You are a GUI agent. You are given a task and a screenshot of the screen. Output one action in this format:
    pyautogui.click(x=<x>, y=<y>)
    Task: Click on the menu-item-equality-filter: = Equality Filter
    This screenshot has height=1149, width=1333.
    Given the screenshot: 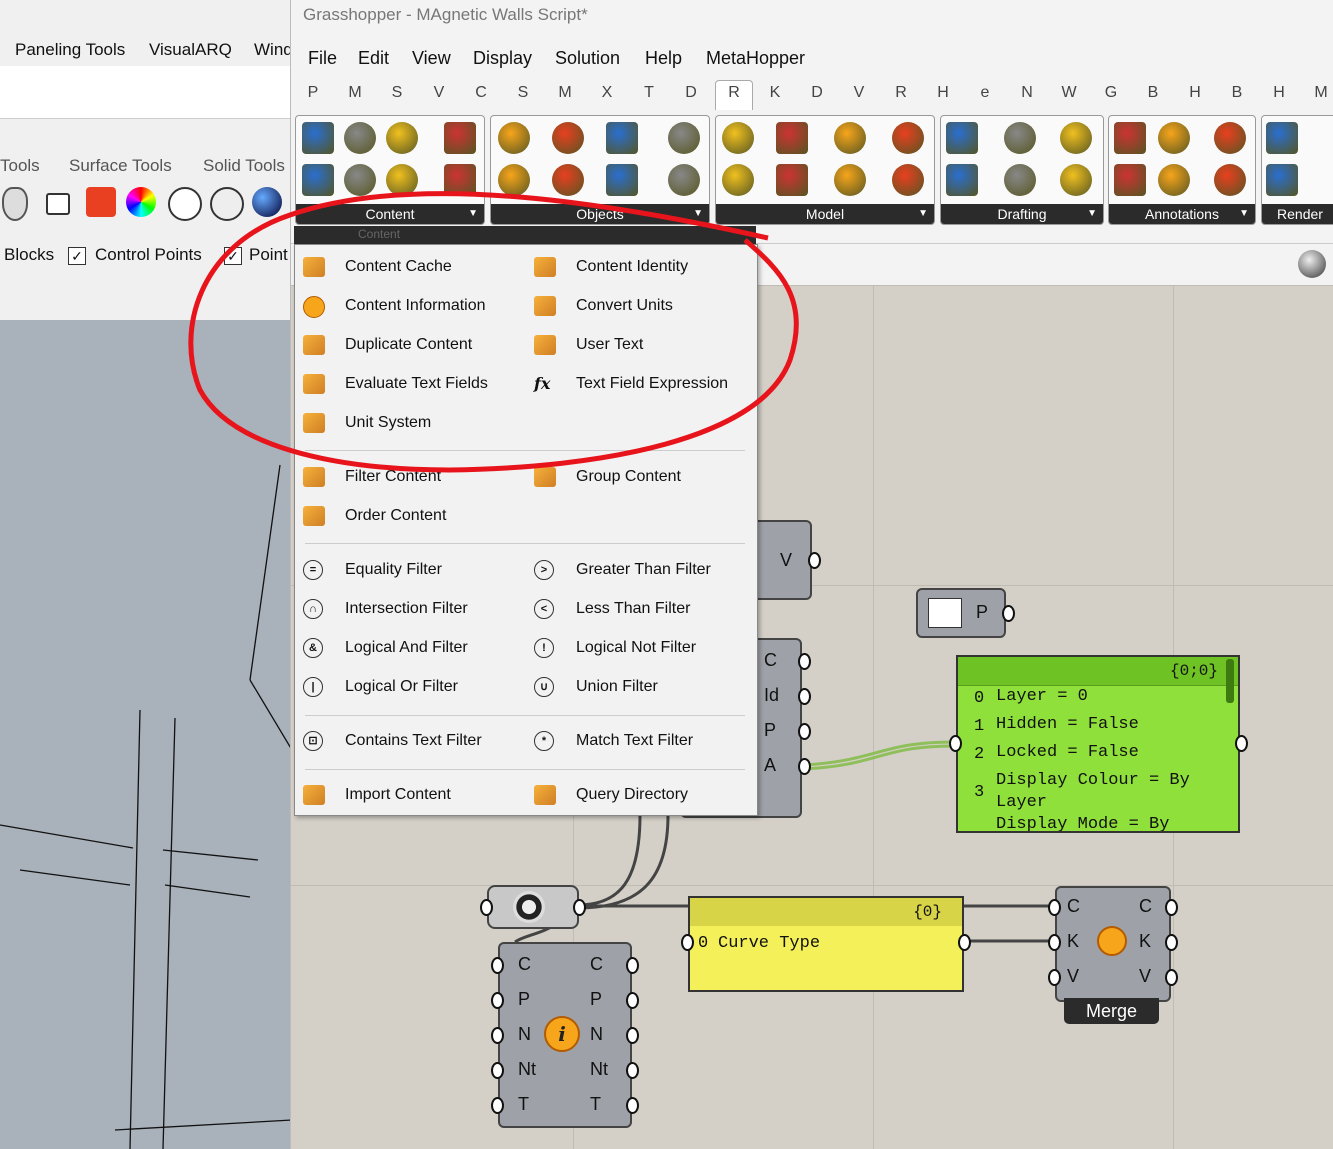 What is the action you would take?
    pyautogui.click(x=410, y=570)
    